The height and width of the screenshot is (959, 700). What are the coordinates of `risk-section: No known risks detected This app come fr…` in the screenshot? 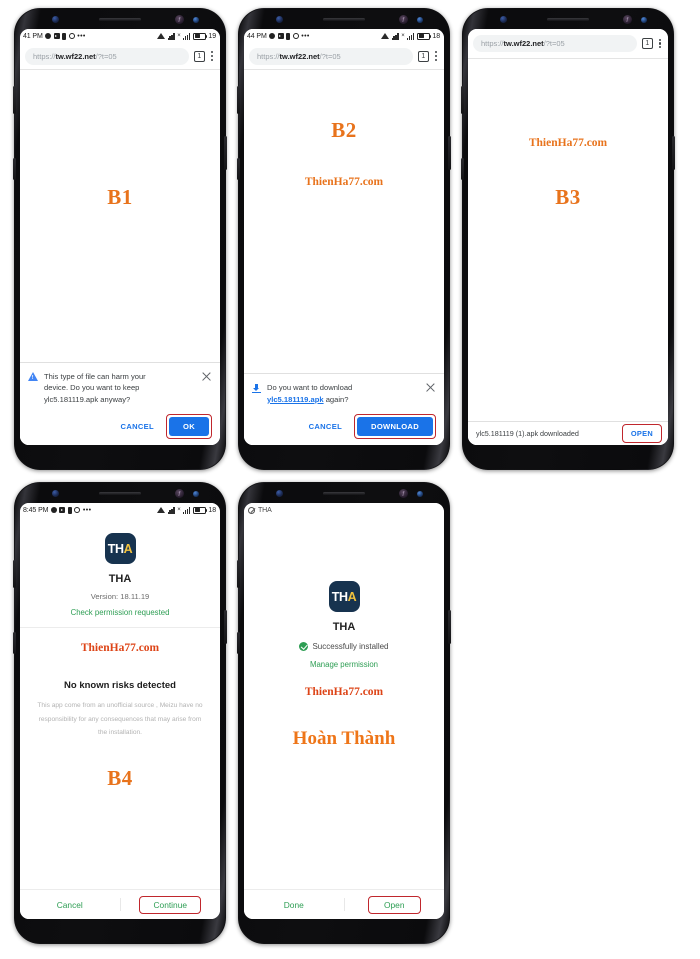 It's located at (120, 710).